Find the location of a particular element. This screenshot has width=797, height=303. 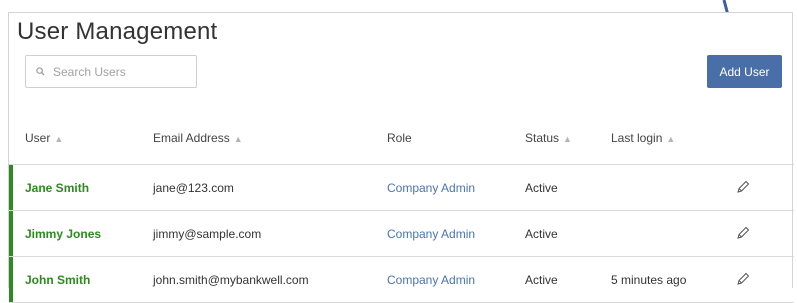

column-header-status: Status ▲ is located at coordinates (548, 138).